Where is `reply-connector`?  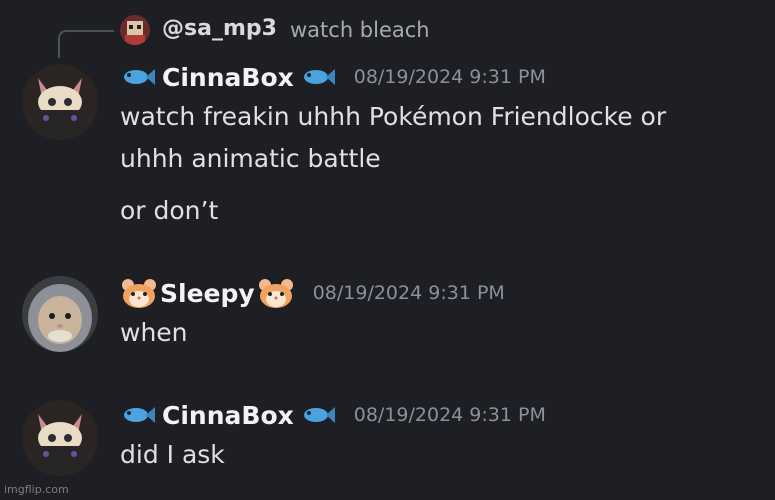
reply-connector is located at coordinates (86, 44).